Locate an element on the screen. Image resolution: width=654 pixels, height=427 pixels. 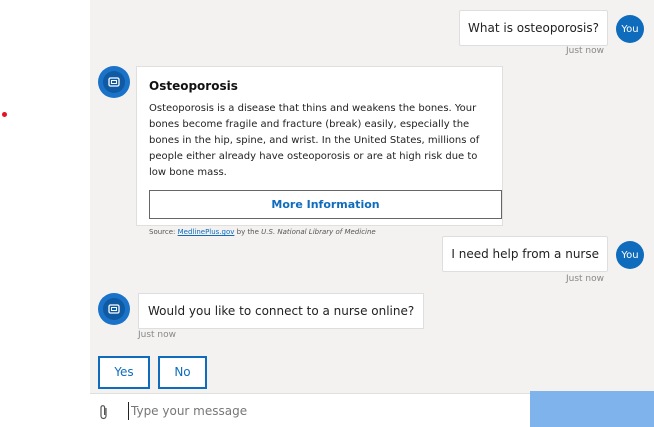
source-prefix: Source: is located at coordinates (163, 232).